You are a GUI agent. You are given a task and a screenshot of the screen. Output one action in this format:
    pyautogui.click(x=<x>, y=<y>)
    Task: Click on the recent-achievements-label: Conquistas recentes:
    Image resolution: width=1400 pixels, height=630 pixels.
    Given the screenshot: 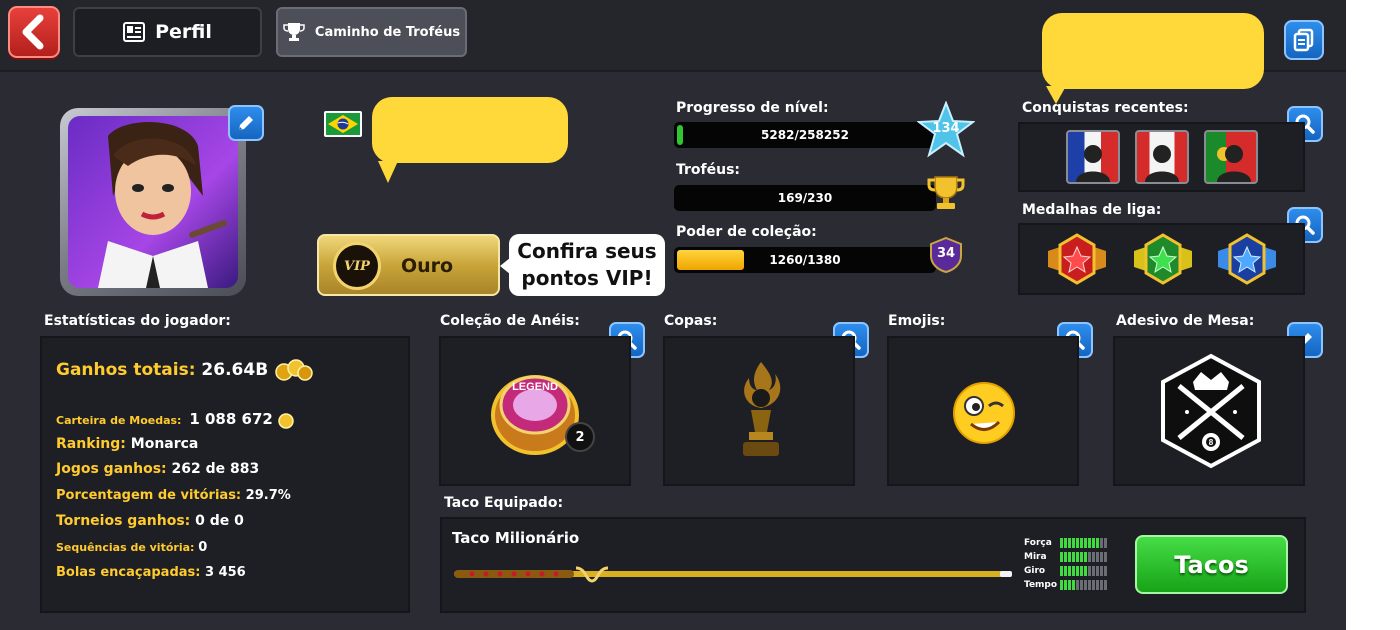 What is the action you would take?
    pyautogui.click(x=1105, y=108)
    